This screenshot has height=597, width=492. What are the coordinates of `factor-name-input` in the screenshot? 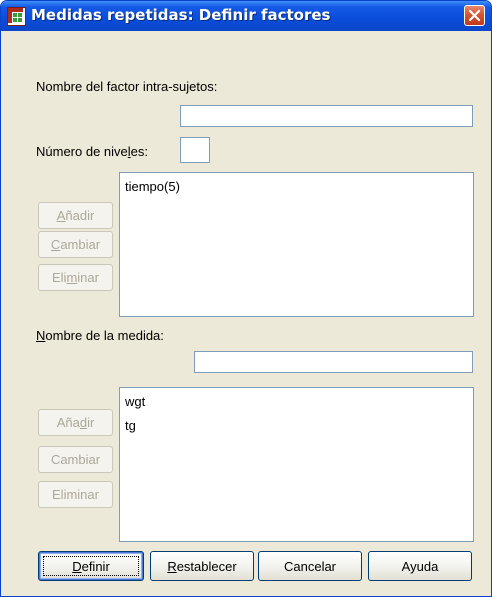 It's located at (326, 116).